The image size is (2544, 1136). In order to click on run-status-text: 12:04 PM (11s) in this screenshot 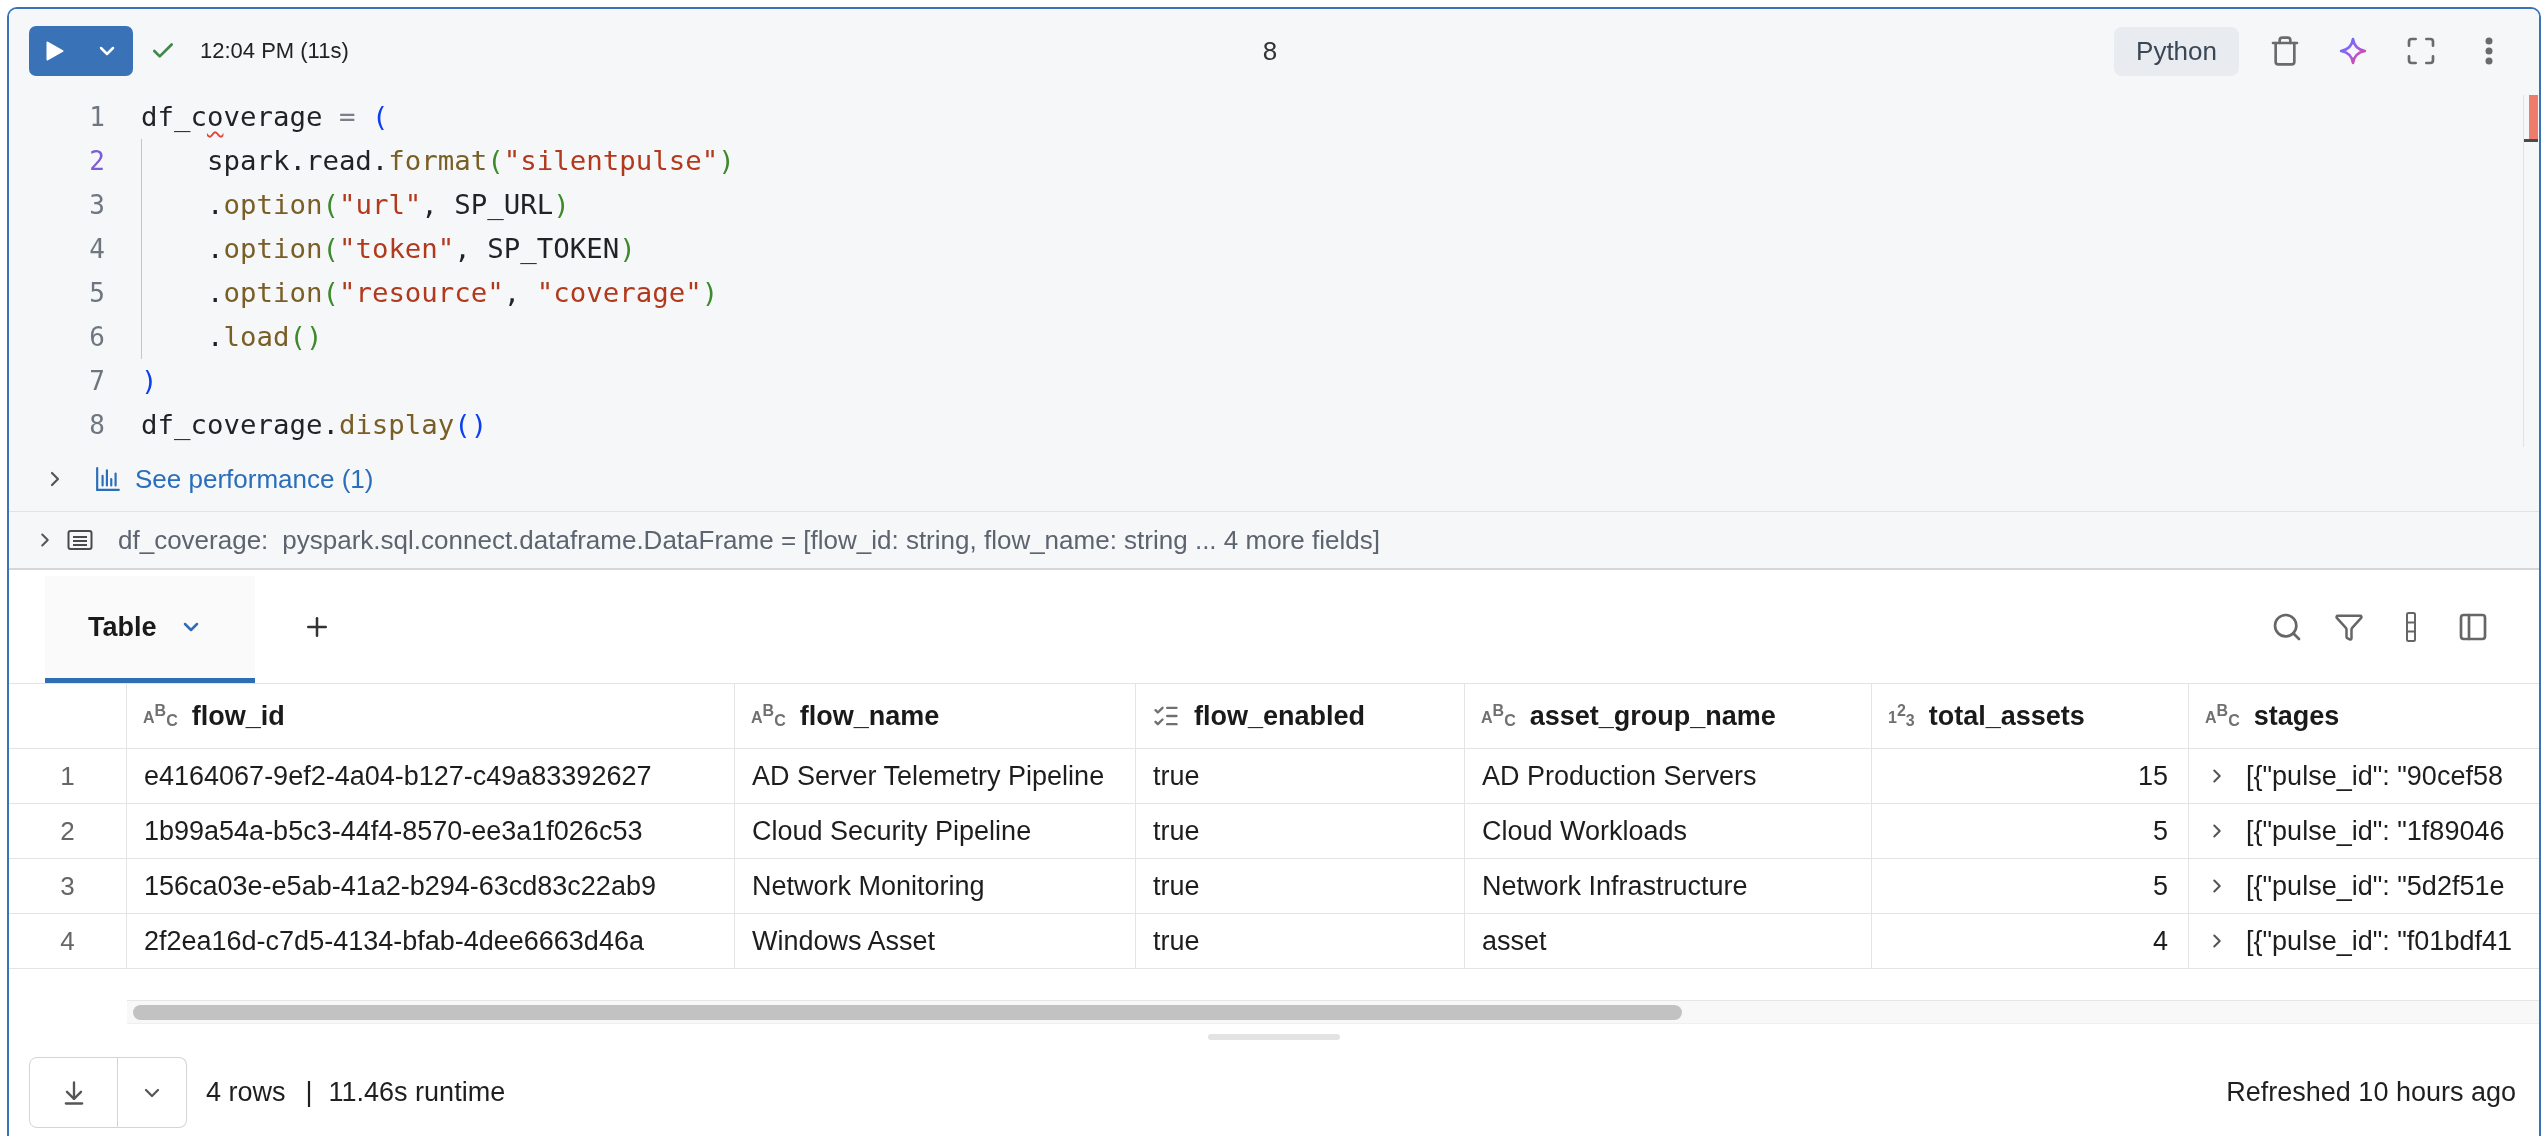, I will do `click(274, 51)`.